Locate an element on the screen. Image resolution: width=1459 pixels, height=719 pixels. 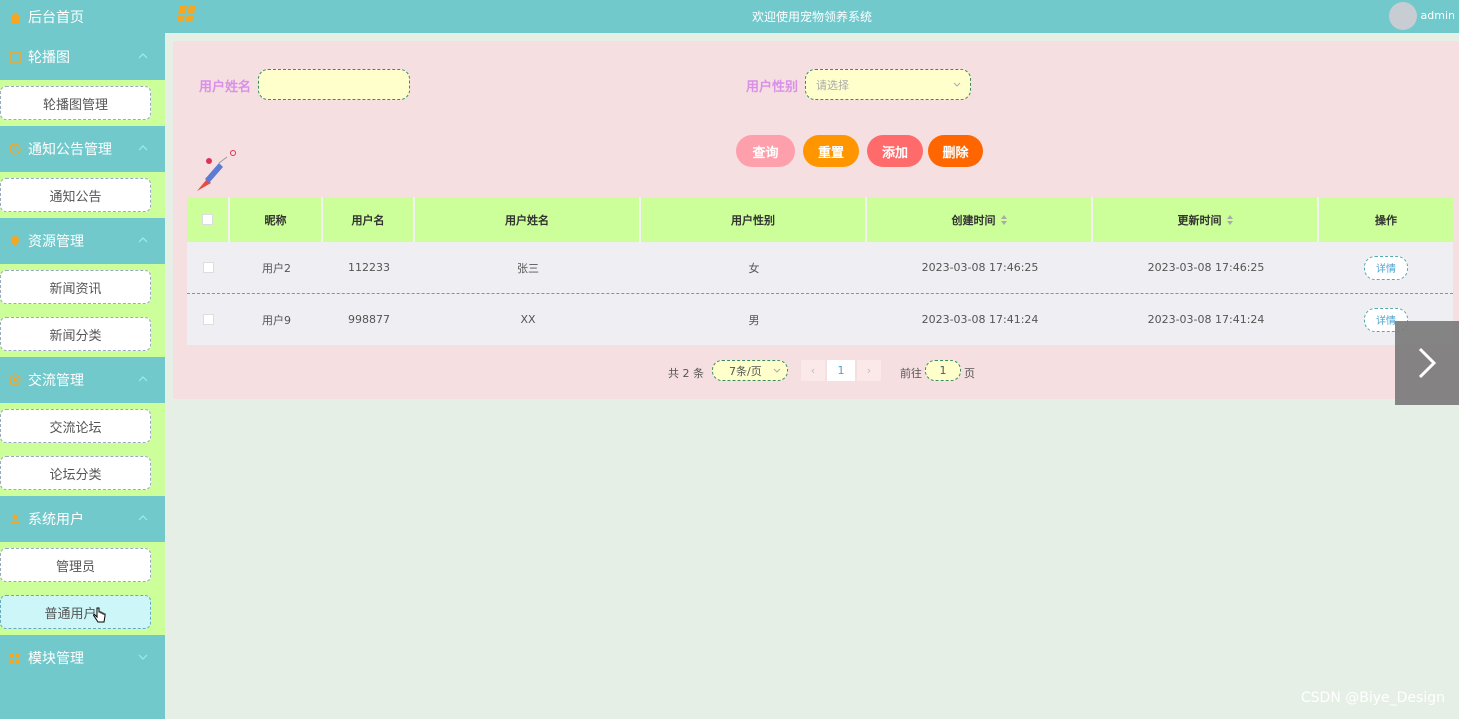
cell-gender: 男 is located at coordinates (754, 320).